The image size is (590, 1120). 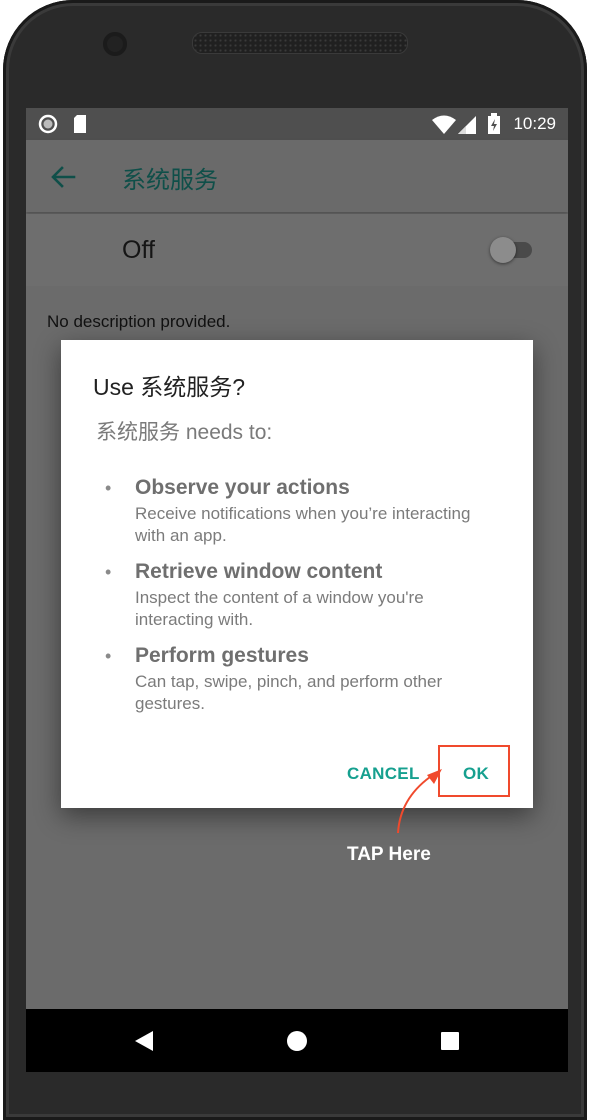 I want to click on sd-card-icon, so click(x=80, y=124).